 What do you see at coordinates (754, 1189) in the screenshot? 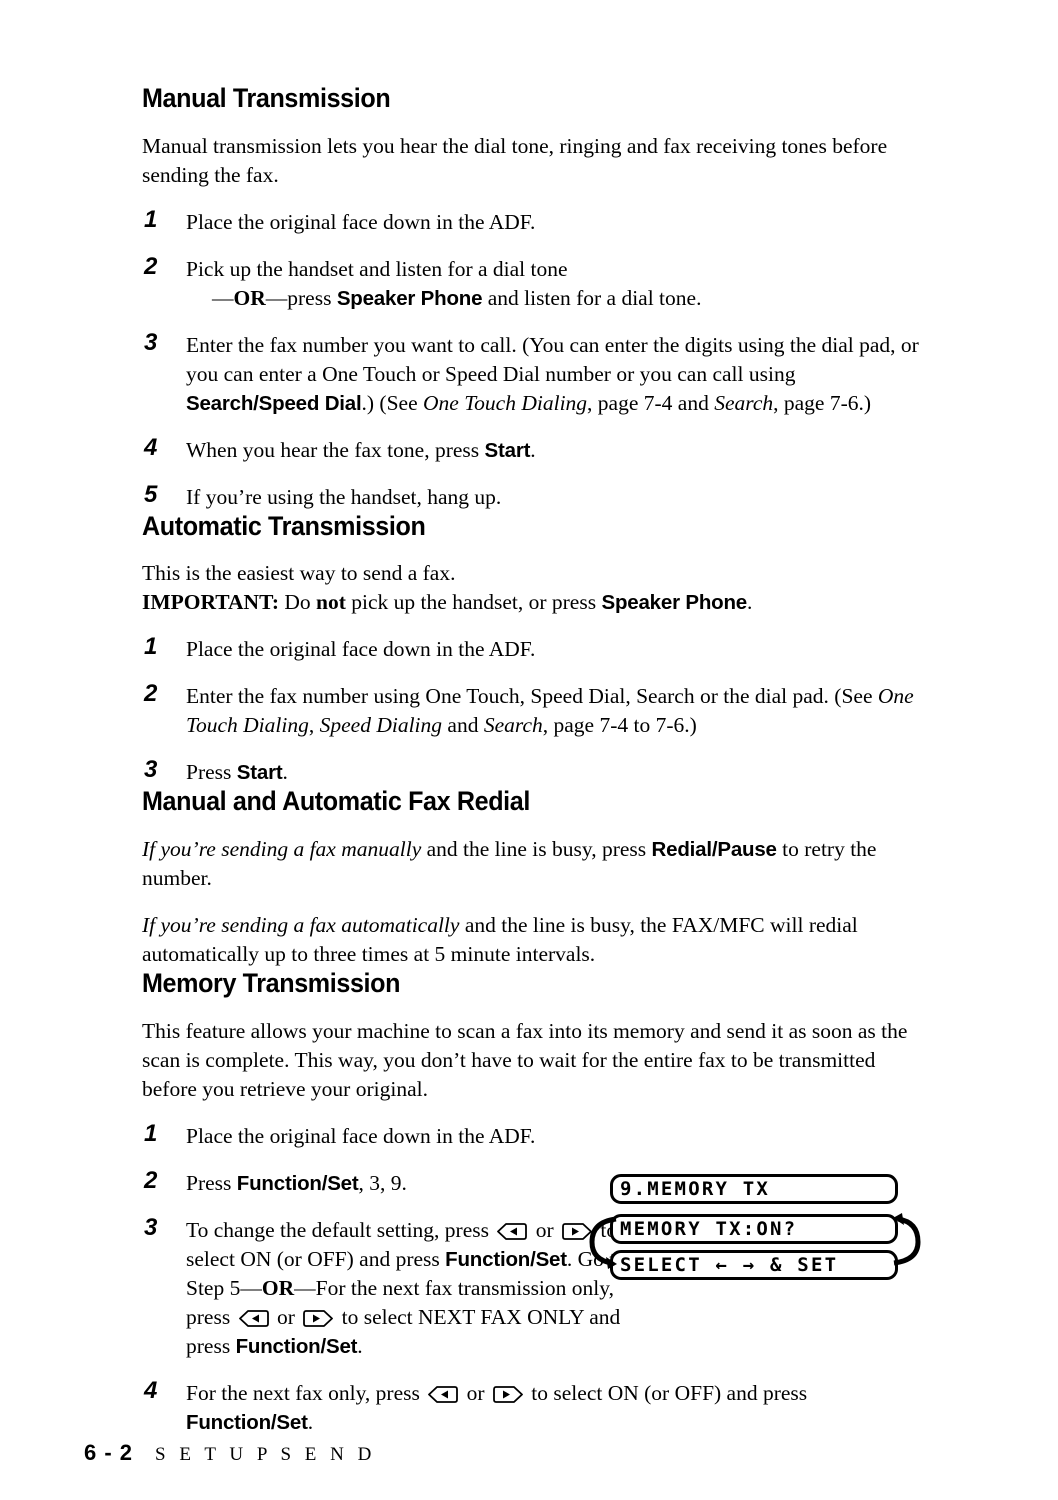
I see `lcd-line-menu: 9.MEMORY TX` at bounding box center [754, 1189].